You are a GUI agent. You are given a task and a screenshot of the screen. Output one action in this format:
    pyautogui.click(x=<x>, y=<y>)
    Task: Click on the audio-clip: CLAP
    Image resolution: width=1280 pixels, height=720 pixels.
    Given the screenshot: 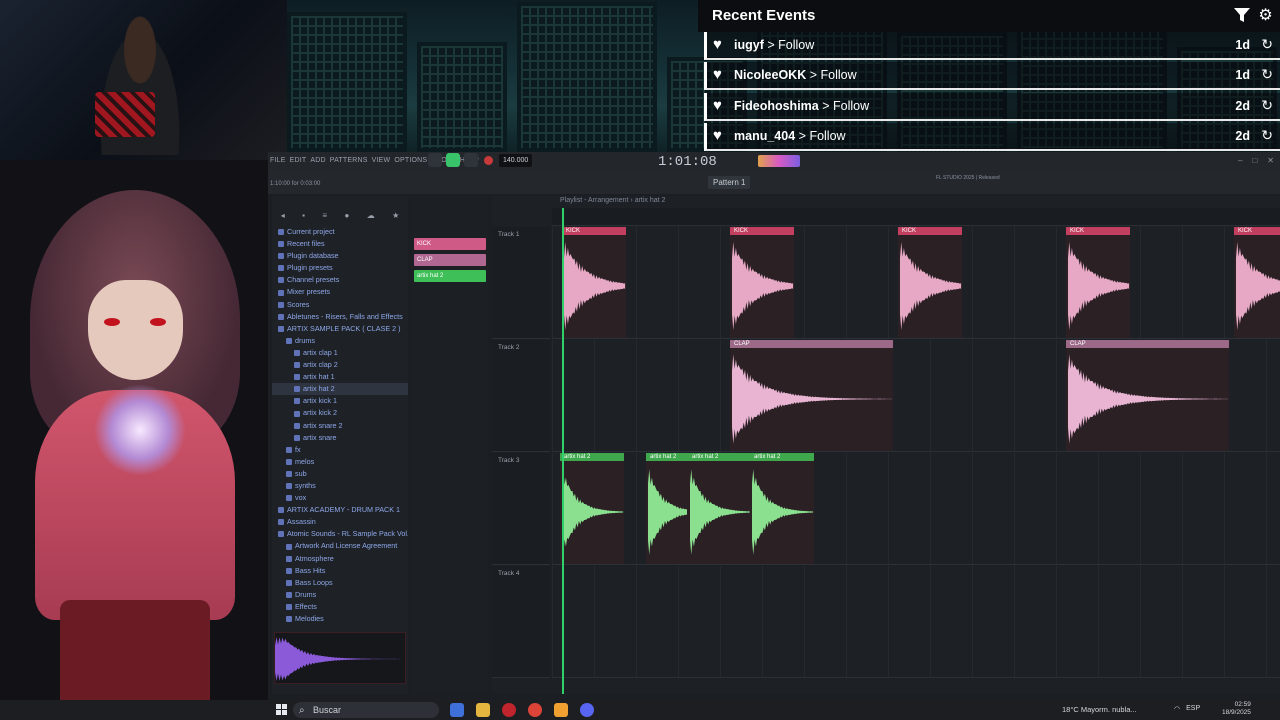 What is the action you would take?
    pyautogui.click(x=811, y=395)
    